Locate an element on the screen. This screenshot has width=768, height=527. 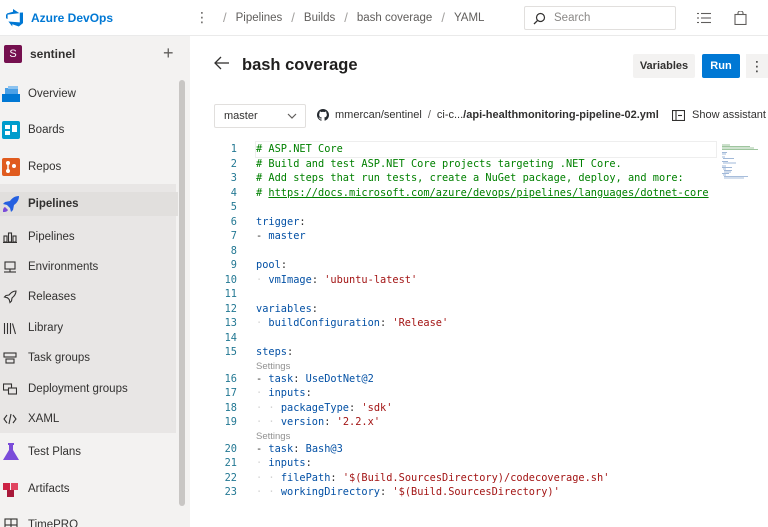
sidebar-item-artifacts: Artifacts is located at coordinates (89, 489).